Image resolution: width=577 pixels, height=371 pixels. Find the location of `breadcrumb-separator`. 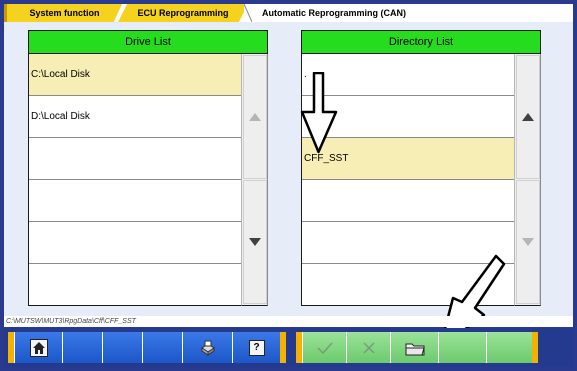

breadcrumb-separator is located at coordinates (248, 13).